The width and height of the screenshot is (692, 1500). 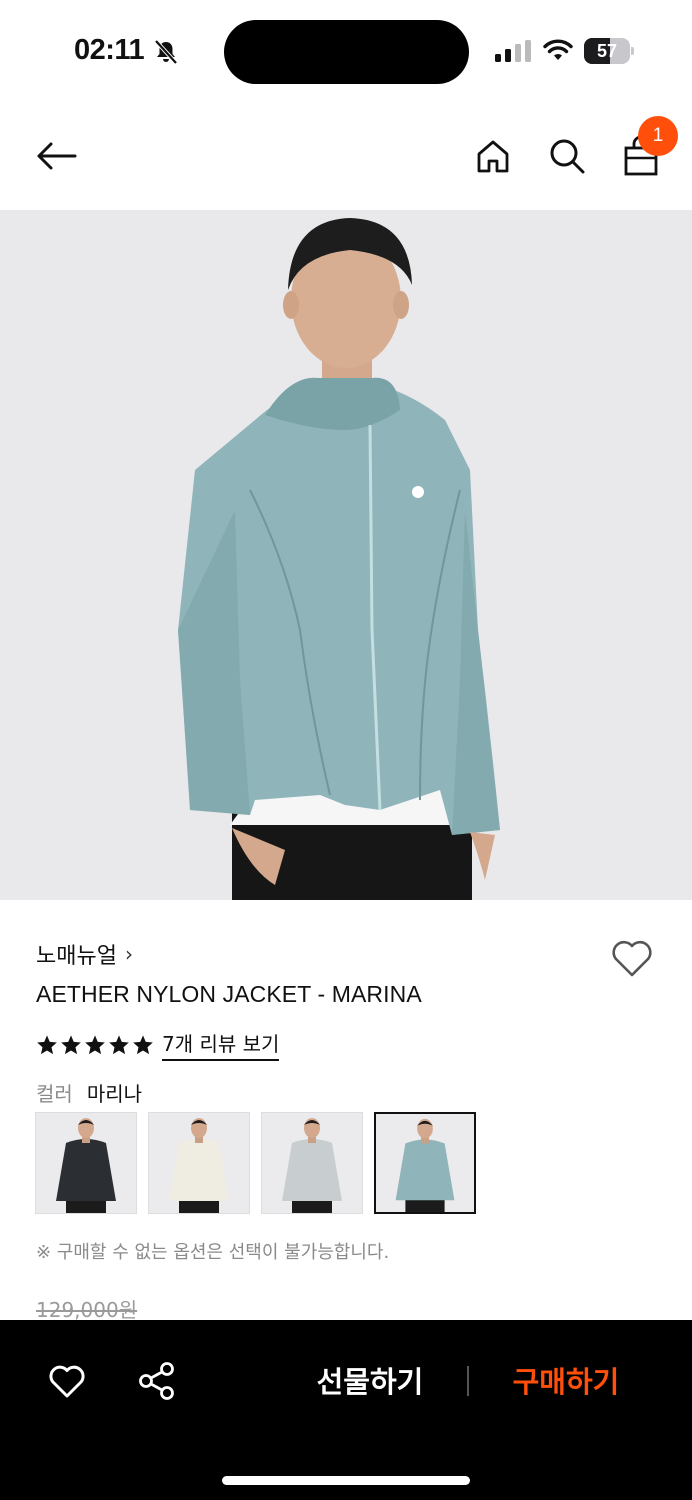 What do you see at coordinates (468, 1381) in the screenshot?
I see `button-divider` at bounding box center [468, 1381].